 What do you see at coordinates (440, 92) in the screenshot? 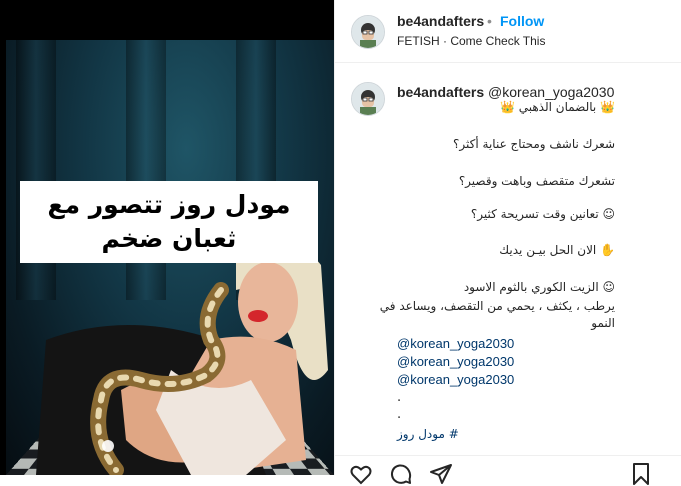
I see `caption-username: be4andafters` at bounding box center [440, 92].